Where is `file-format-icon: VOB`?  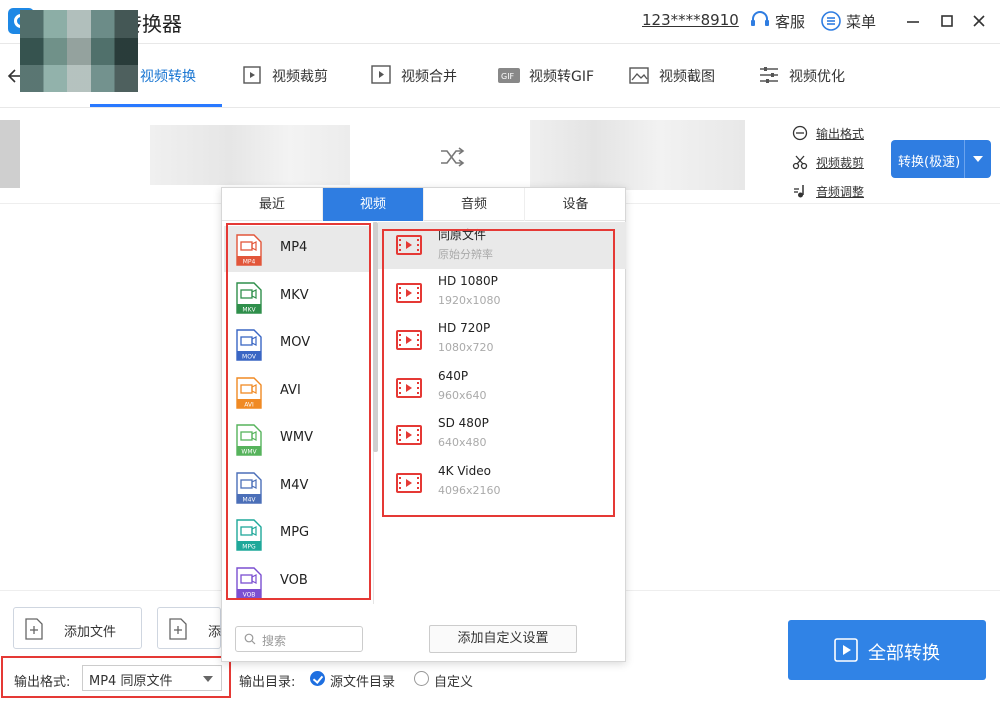 file-format-icon: VOB is located at coordinates (249, 582).